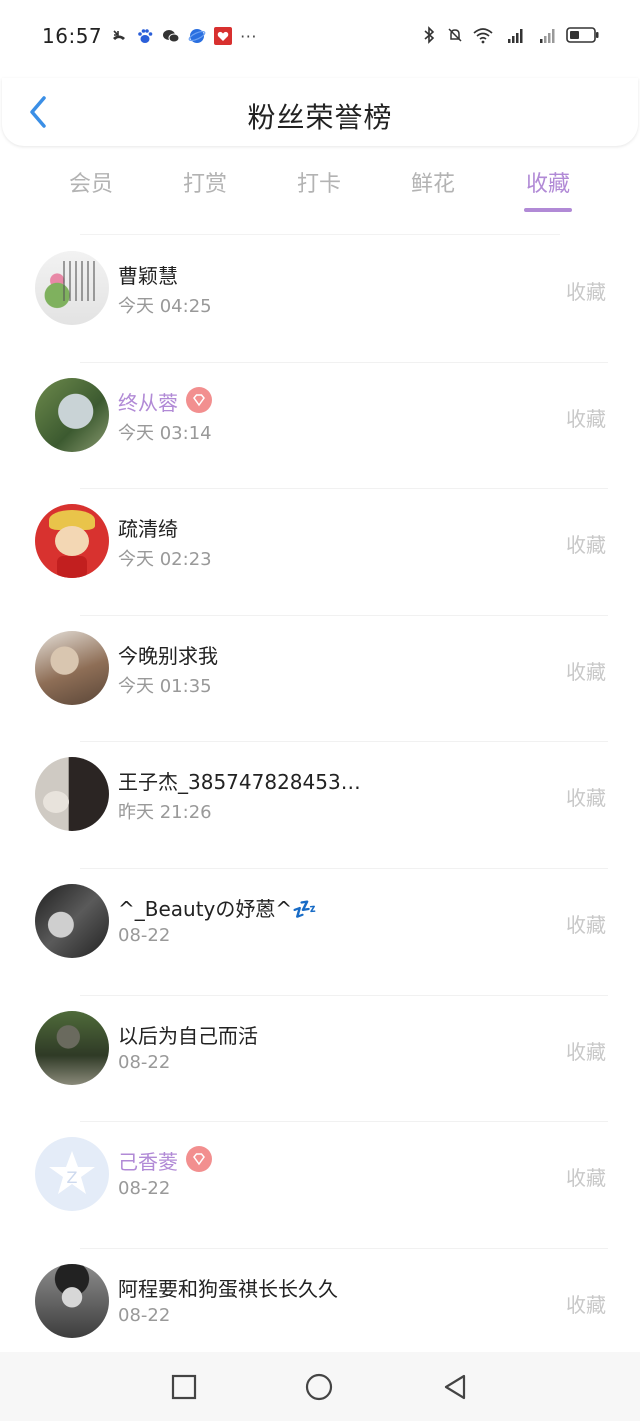 This screenshot has width=640, height=1421. I want to click on red-heart-app-icon, so click(223, 36).